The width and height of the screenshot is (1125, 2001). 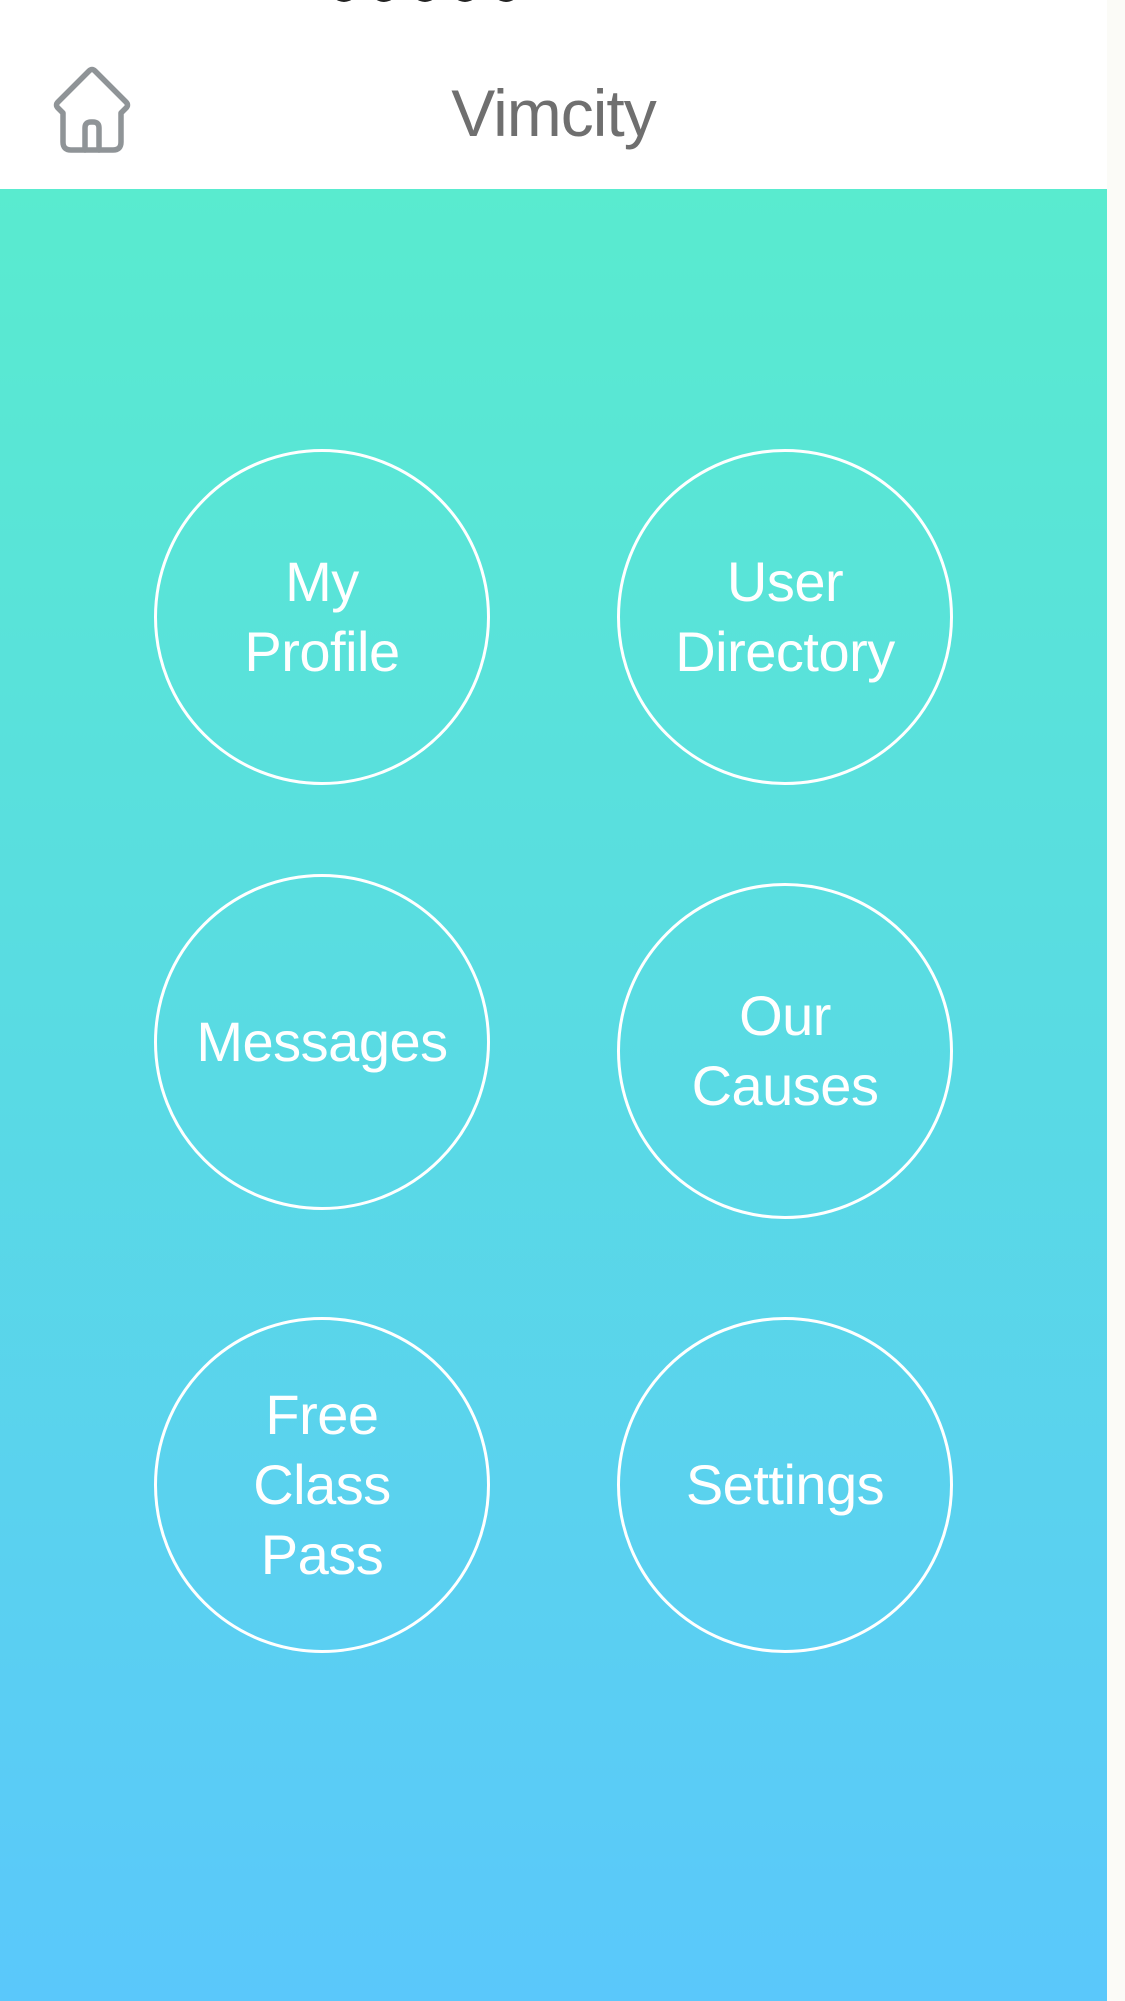 I want to click on free-class-pass-button: Free Class Pass, so click(x=322, y=1485).